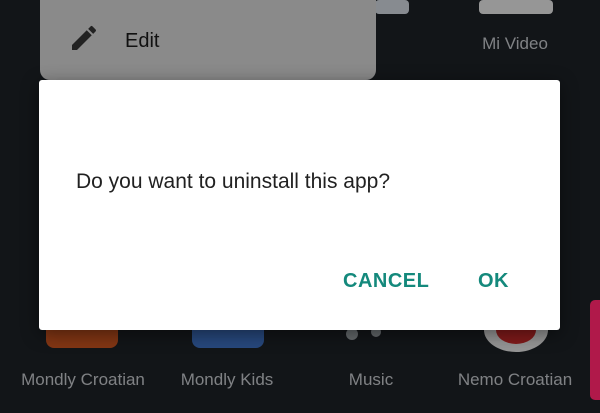 The image size is (600, 413). Describe the element at coordinates (386, 281) in the screenshot. I see `cancel-button: CANCEL` at that location.